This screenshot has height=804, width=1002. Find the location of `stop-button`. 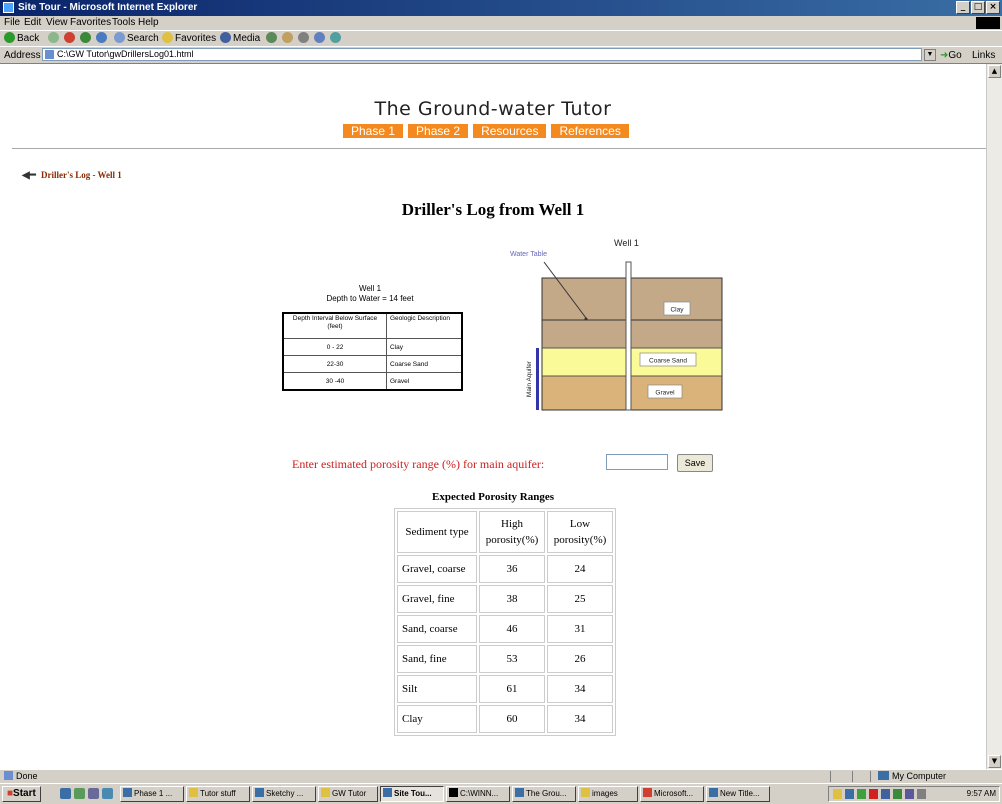

stop-button is located at coordinates (70, 38).